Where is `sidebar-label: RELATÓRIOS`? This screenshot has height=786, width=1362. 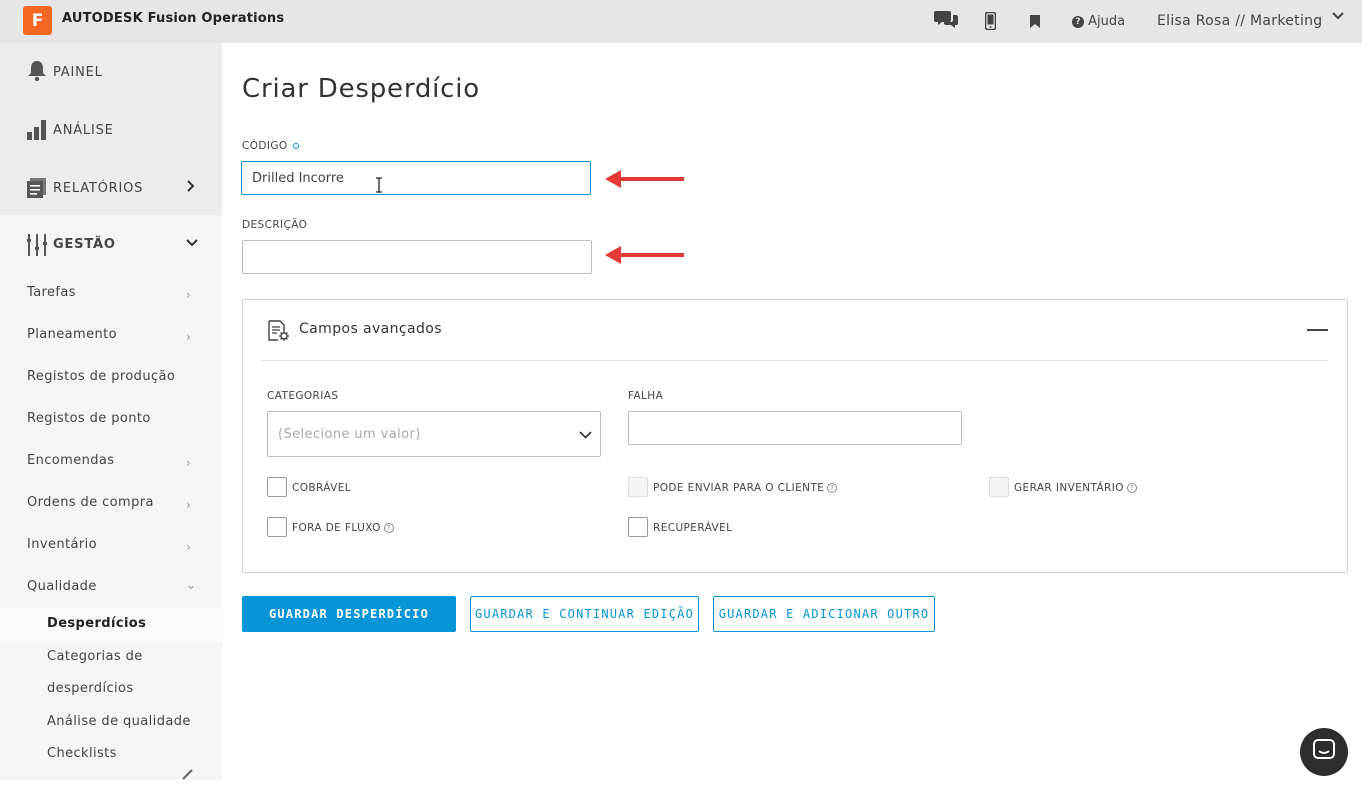
sidebar-label: RELATÓRIOS is located at coordinates (98, 188).